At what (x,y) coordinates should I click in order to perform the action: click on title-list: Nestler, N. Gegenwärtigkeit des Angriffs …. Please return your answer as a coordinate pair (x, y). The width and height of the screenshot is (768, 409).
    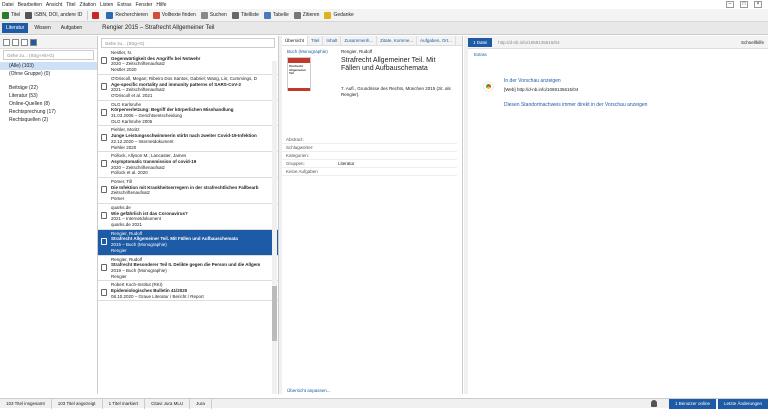
    Looking at the image, I should click on (188, 175).